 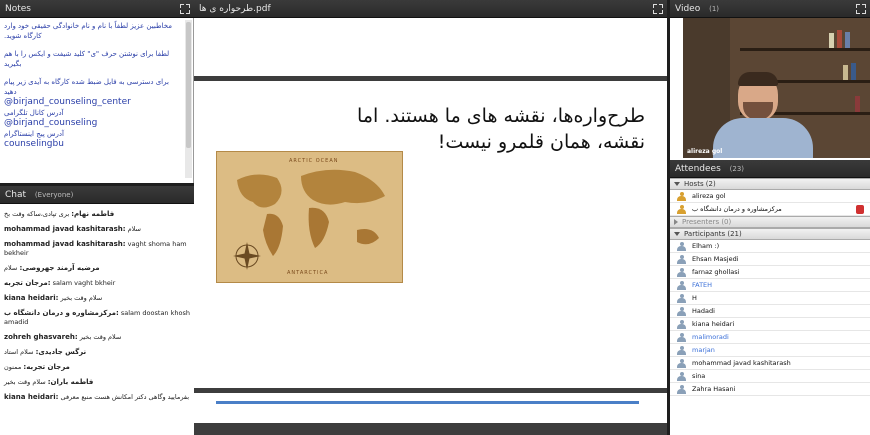 I want to click on page-label: آدرس پیج اینستاگرام, so click(x=34, y=134).